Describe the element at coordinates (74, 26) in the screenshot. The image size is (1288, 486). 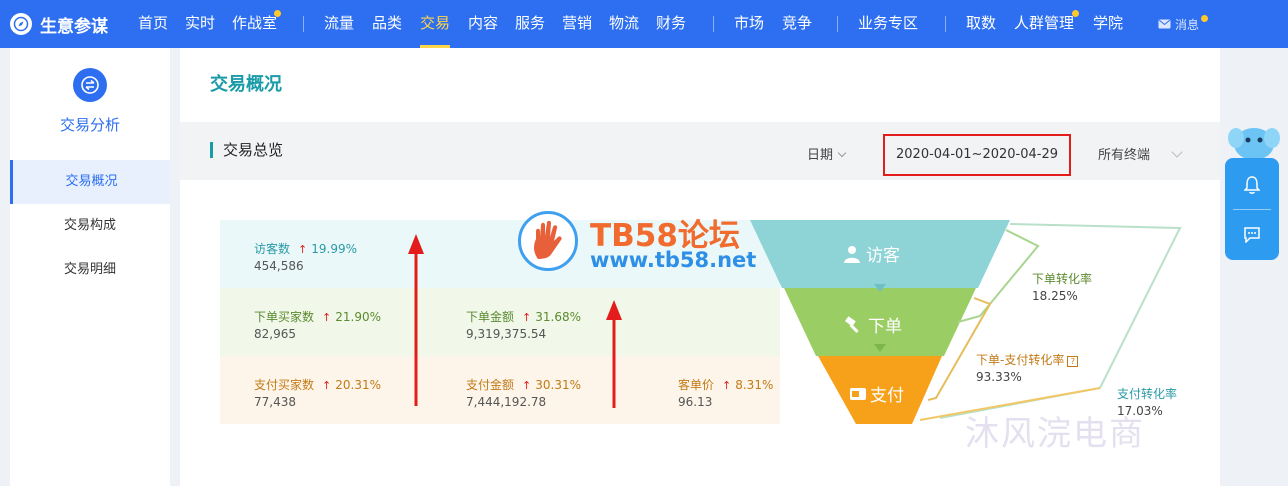
I see `brand-name: 生意参谋` at that location.